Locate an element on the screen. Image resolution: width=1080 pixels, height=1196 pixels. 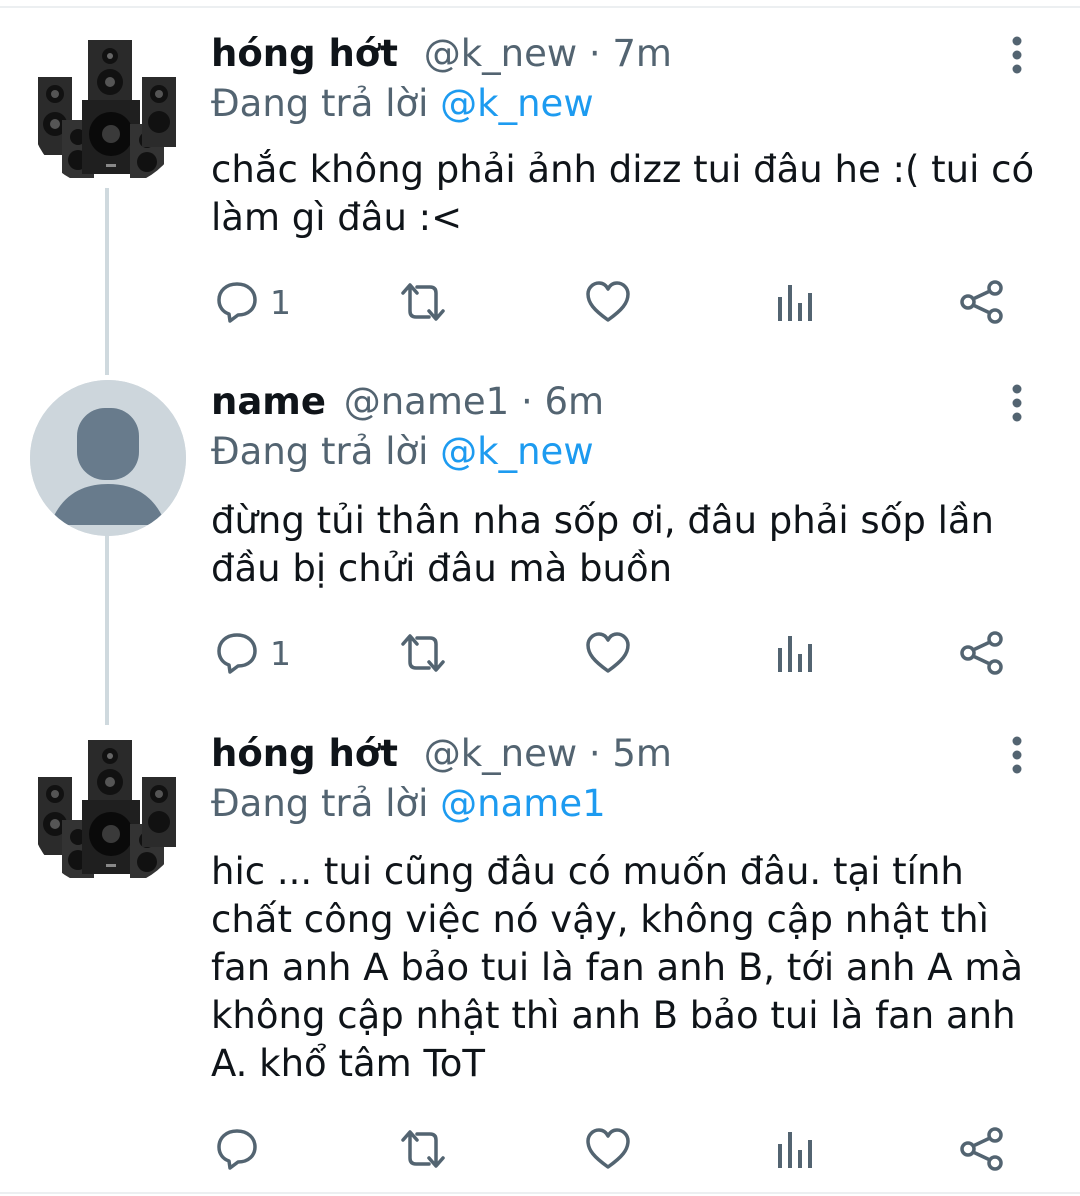
tweet-text-line: làm gì đâu :< is located at coordinates (337, 217).